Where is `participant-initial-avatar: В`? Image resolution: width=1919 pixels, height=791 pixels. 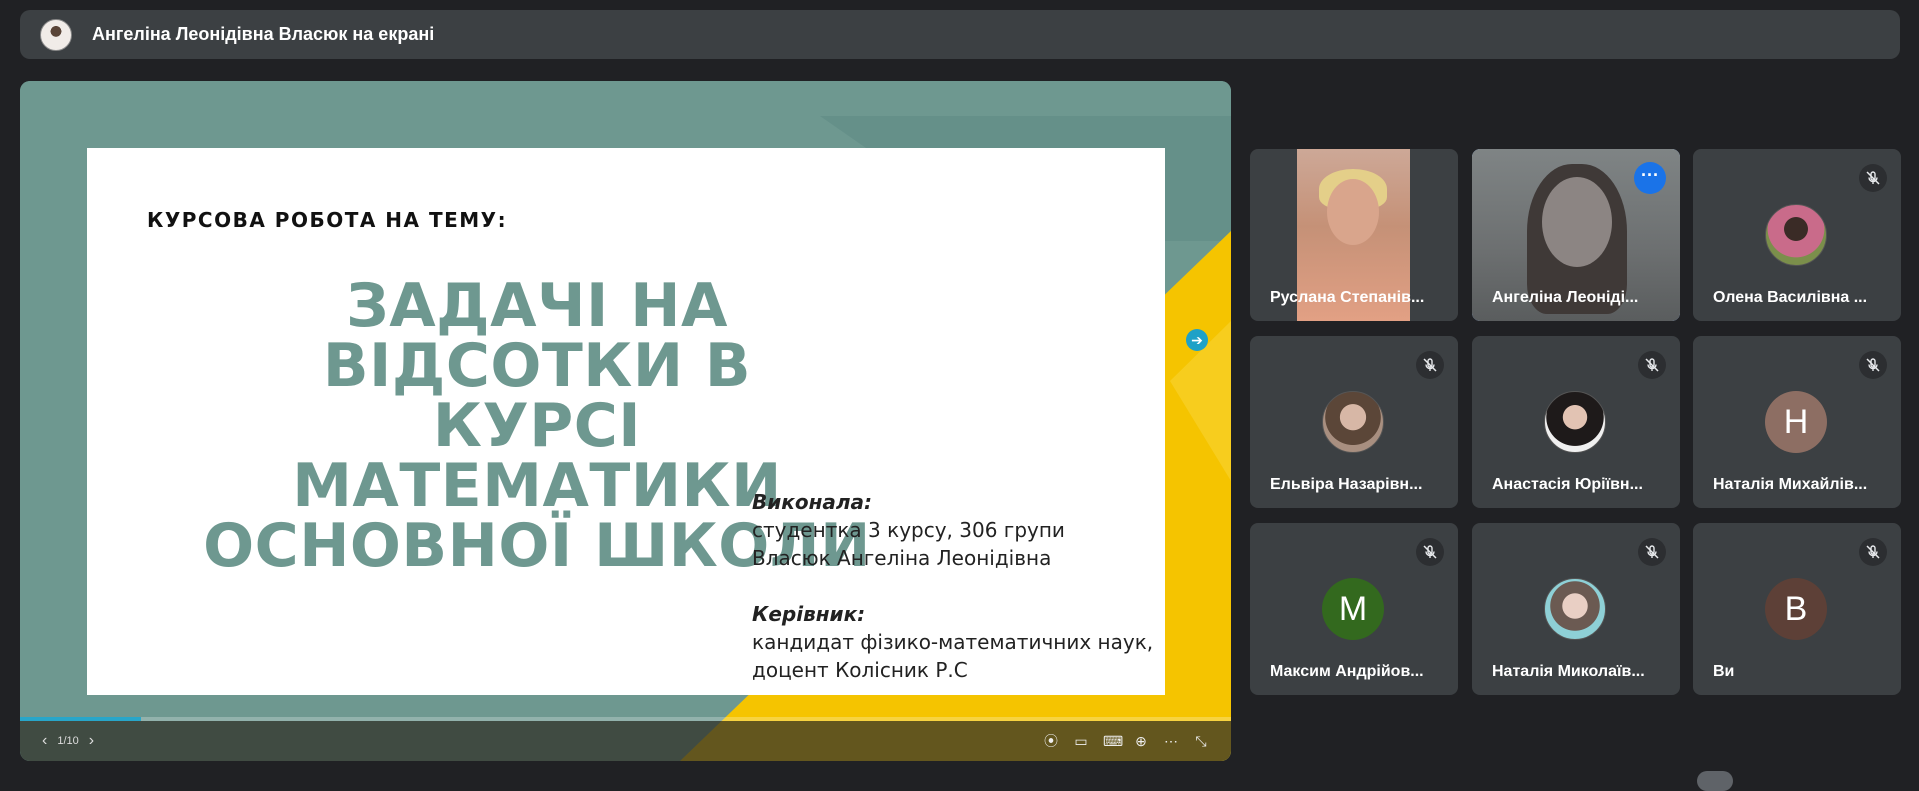 participant-initial-avatar: В is located at coordinates (1796, 609).